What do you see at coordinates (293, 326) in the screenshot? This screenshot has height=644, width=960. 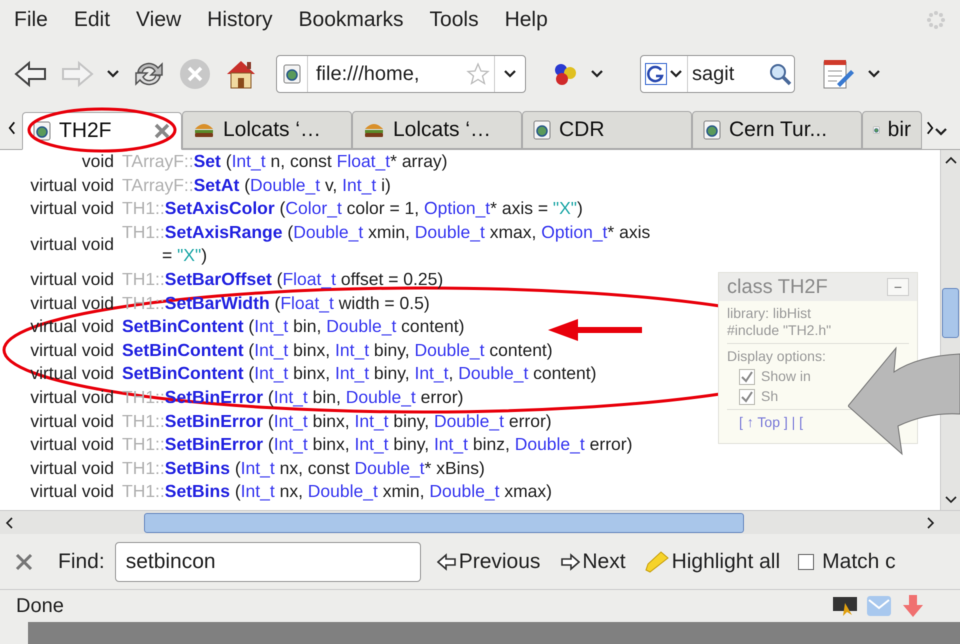 I see `method-signature: SetBinContent (Int_t bin, Double_t content)` at bounding box center [293, 326].